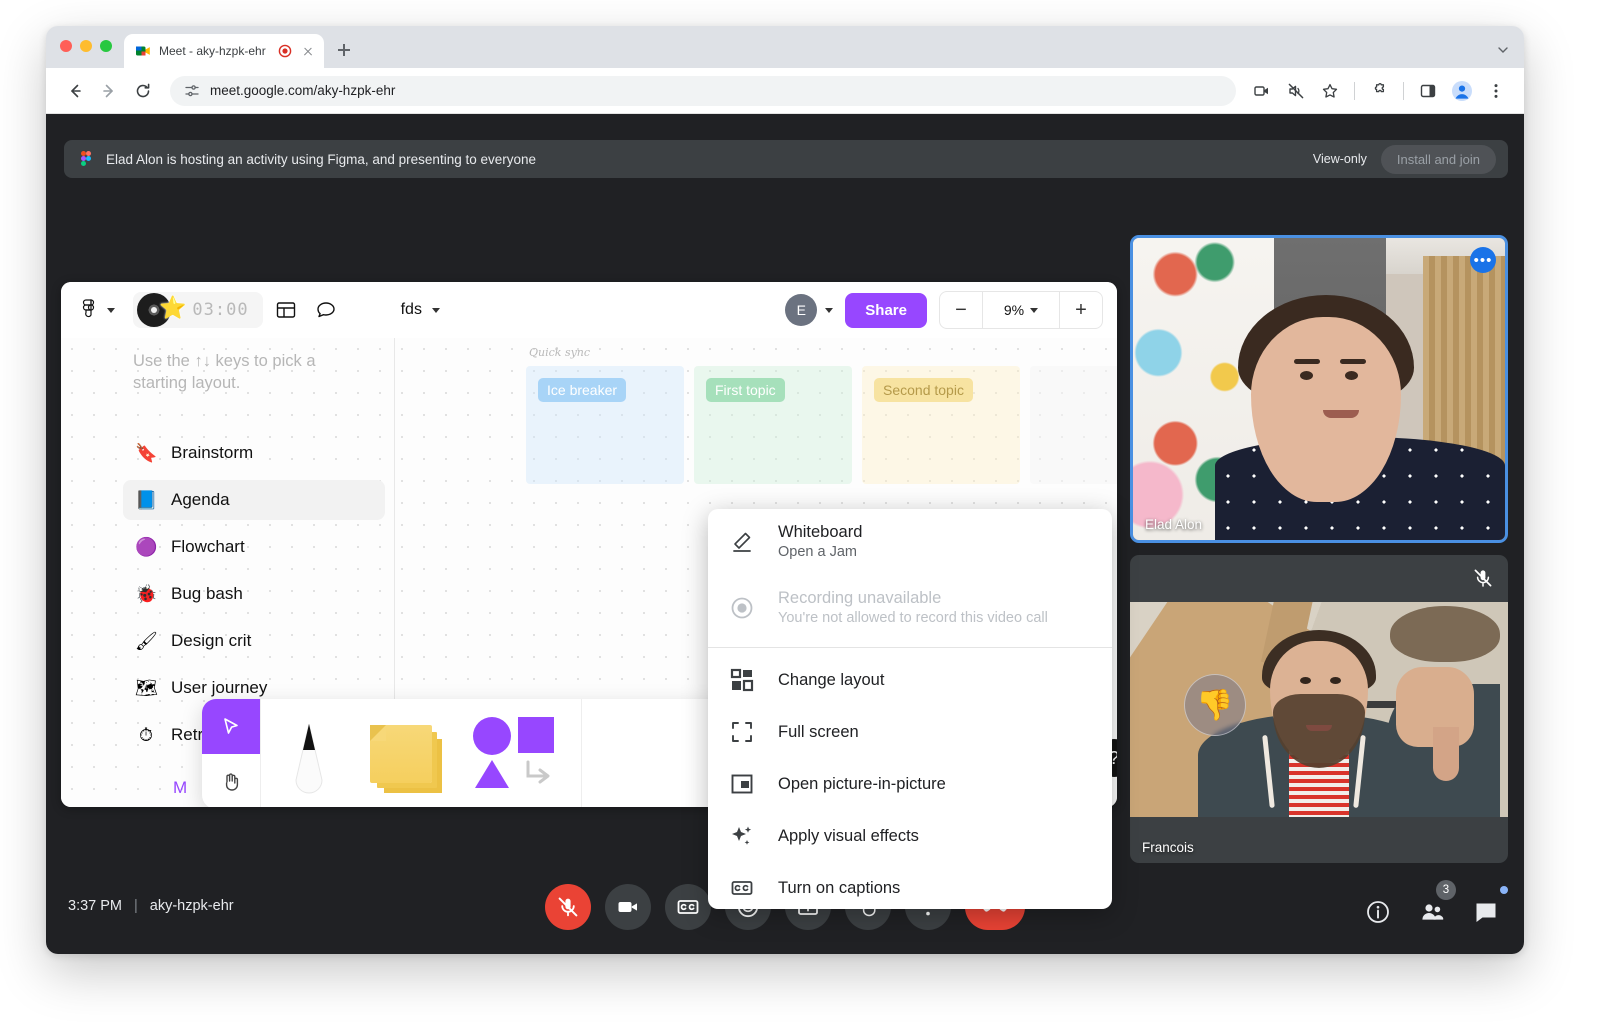 The image size is (1600, 1036). I want to click on menu-item-visual-effects: Apply visual effects, so click(910, 836).